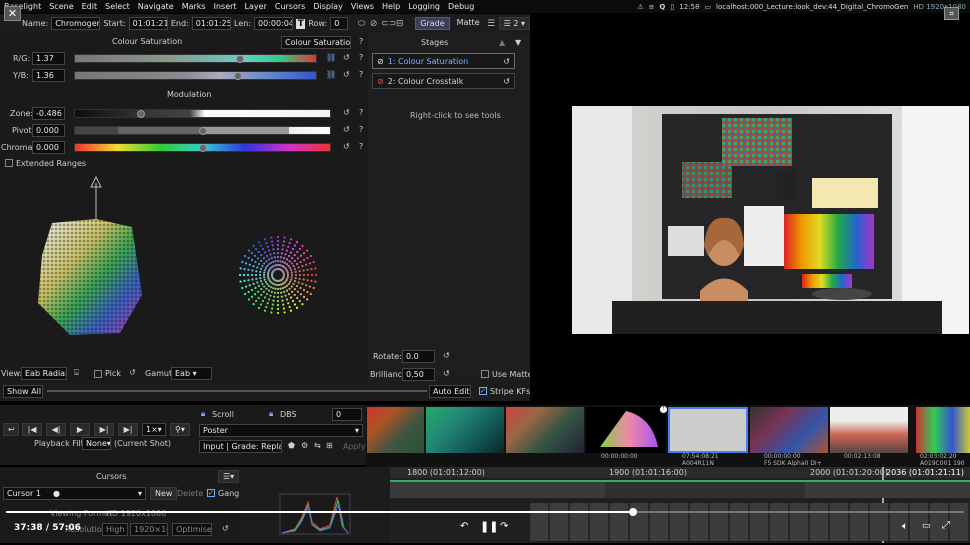 Image resolution: width=970 pixels, height=545 pixels. What do you see at coordinates (156, 6) in the screenshot?
I see `menu-navigate: Navigate` at bounding box center [156, 6].